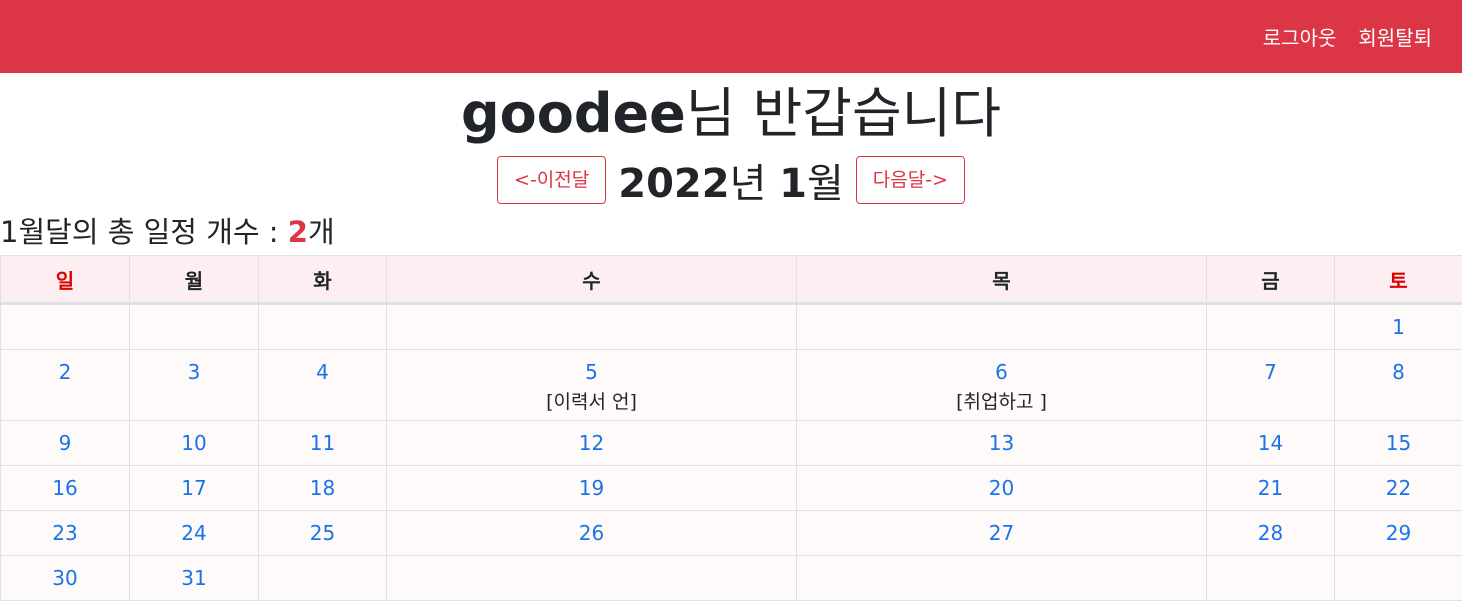 This screenshot has width=1462, height=613. I want to click on calendar-day-number: 17, so click(194, 482).